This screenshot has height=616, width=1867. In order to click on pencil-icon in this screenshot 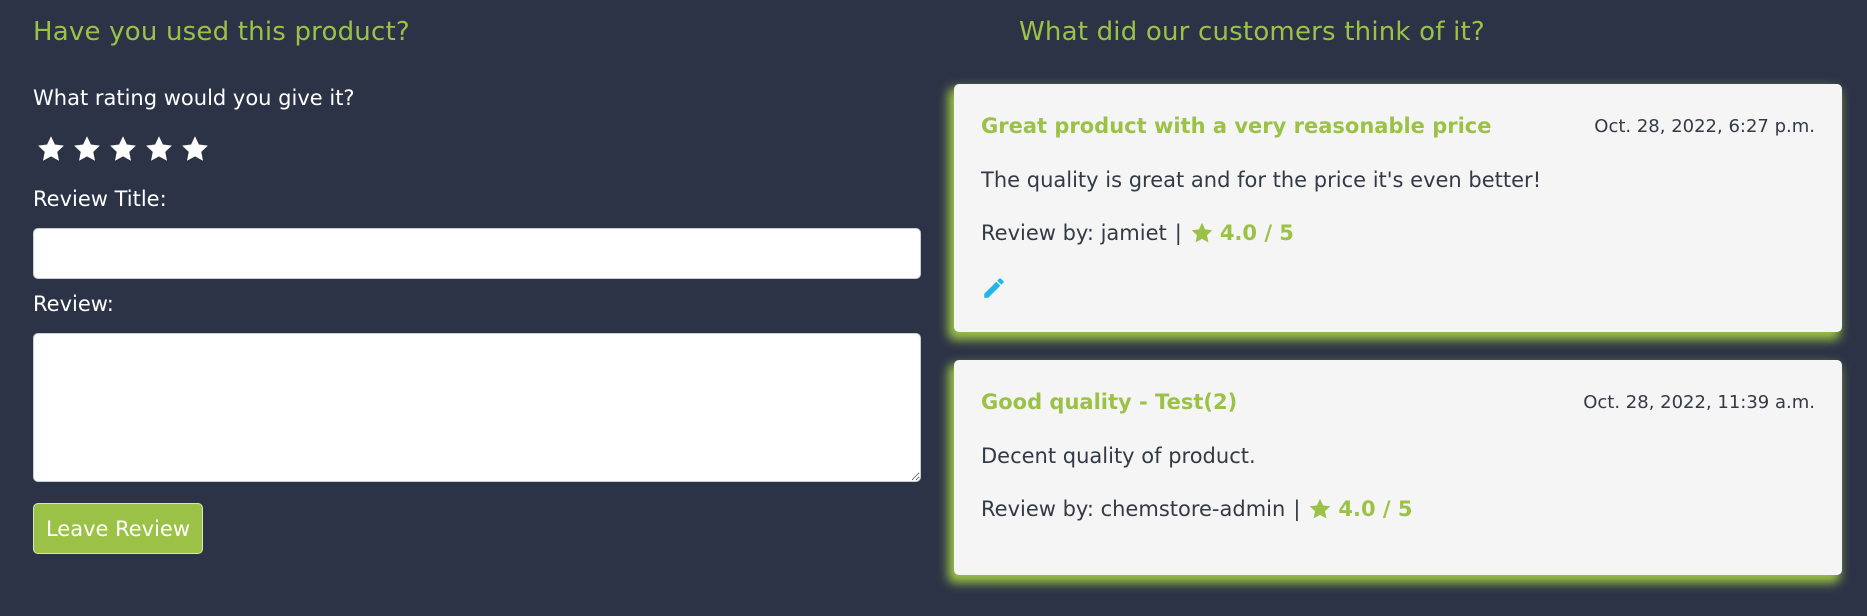, I will do `click(994, 288)`.